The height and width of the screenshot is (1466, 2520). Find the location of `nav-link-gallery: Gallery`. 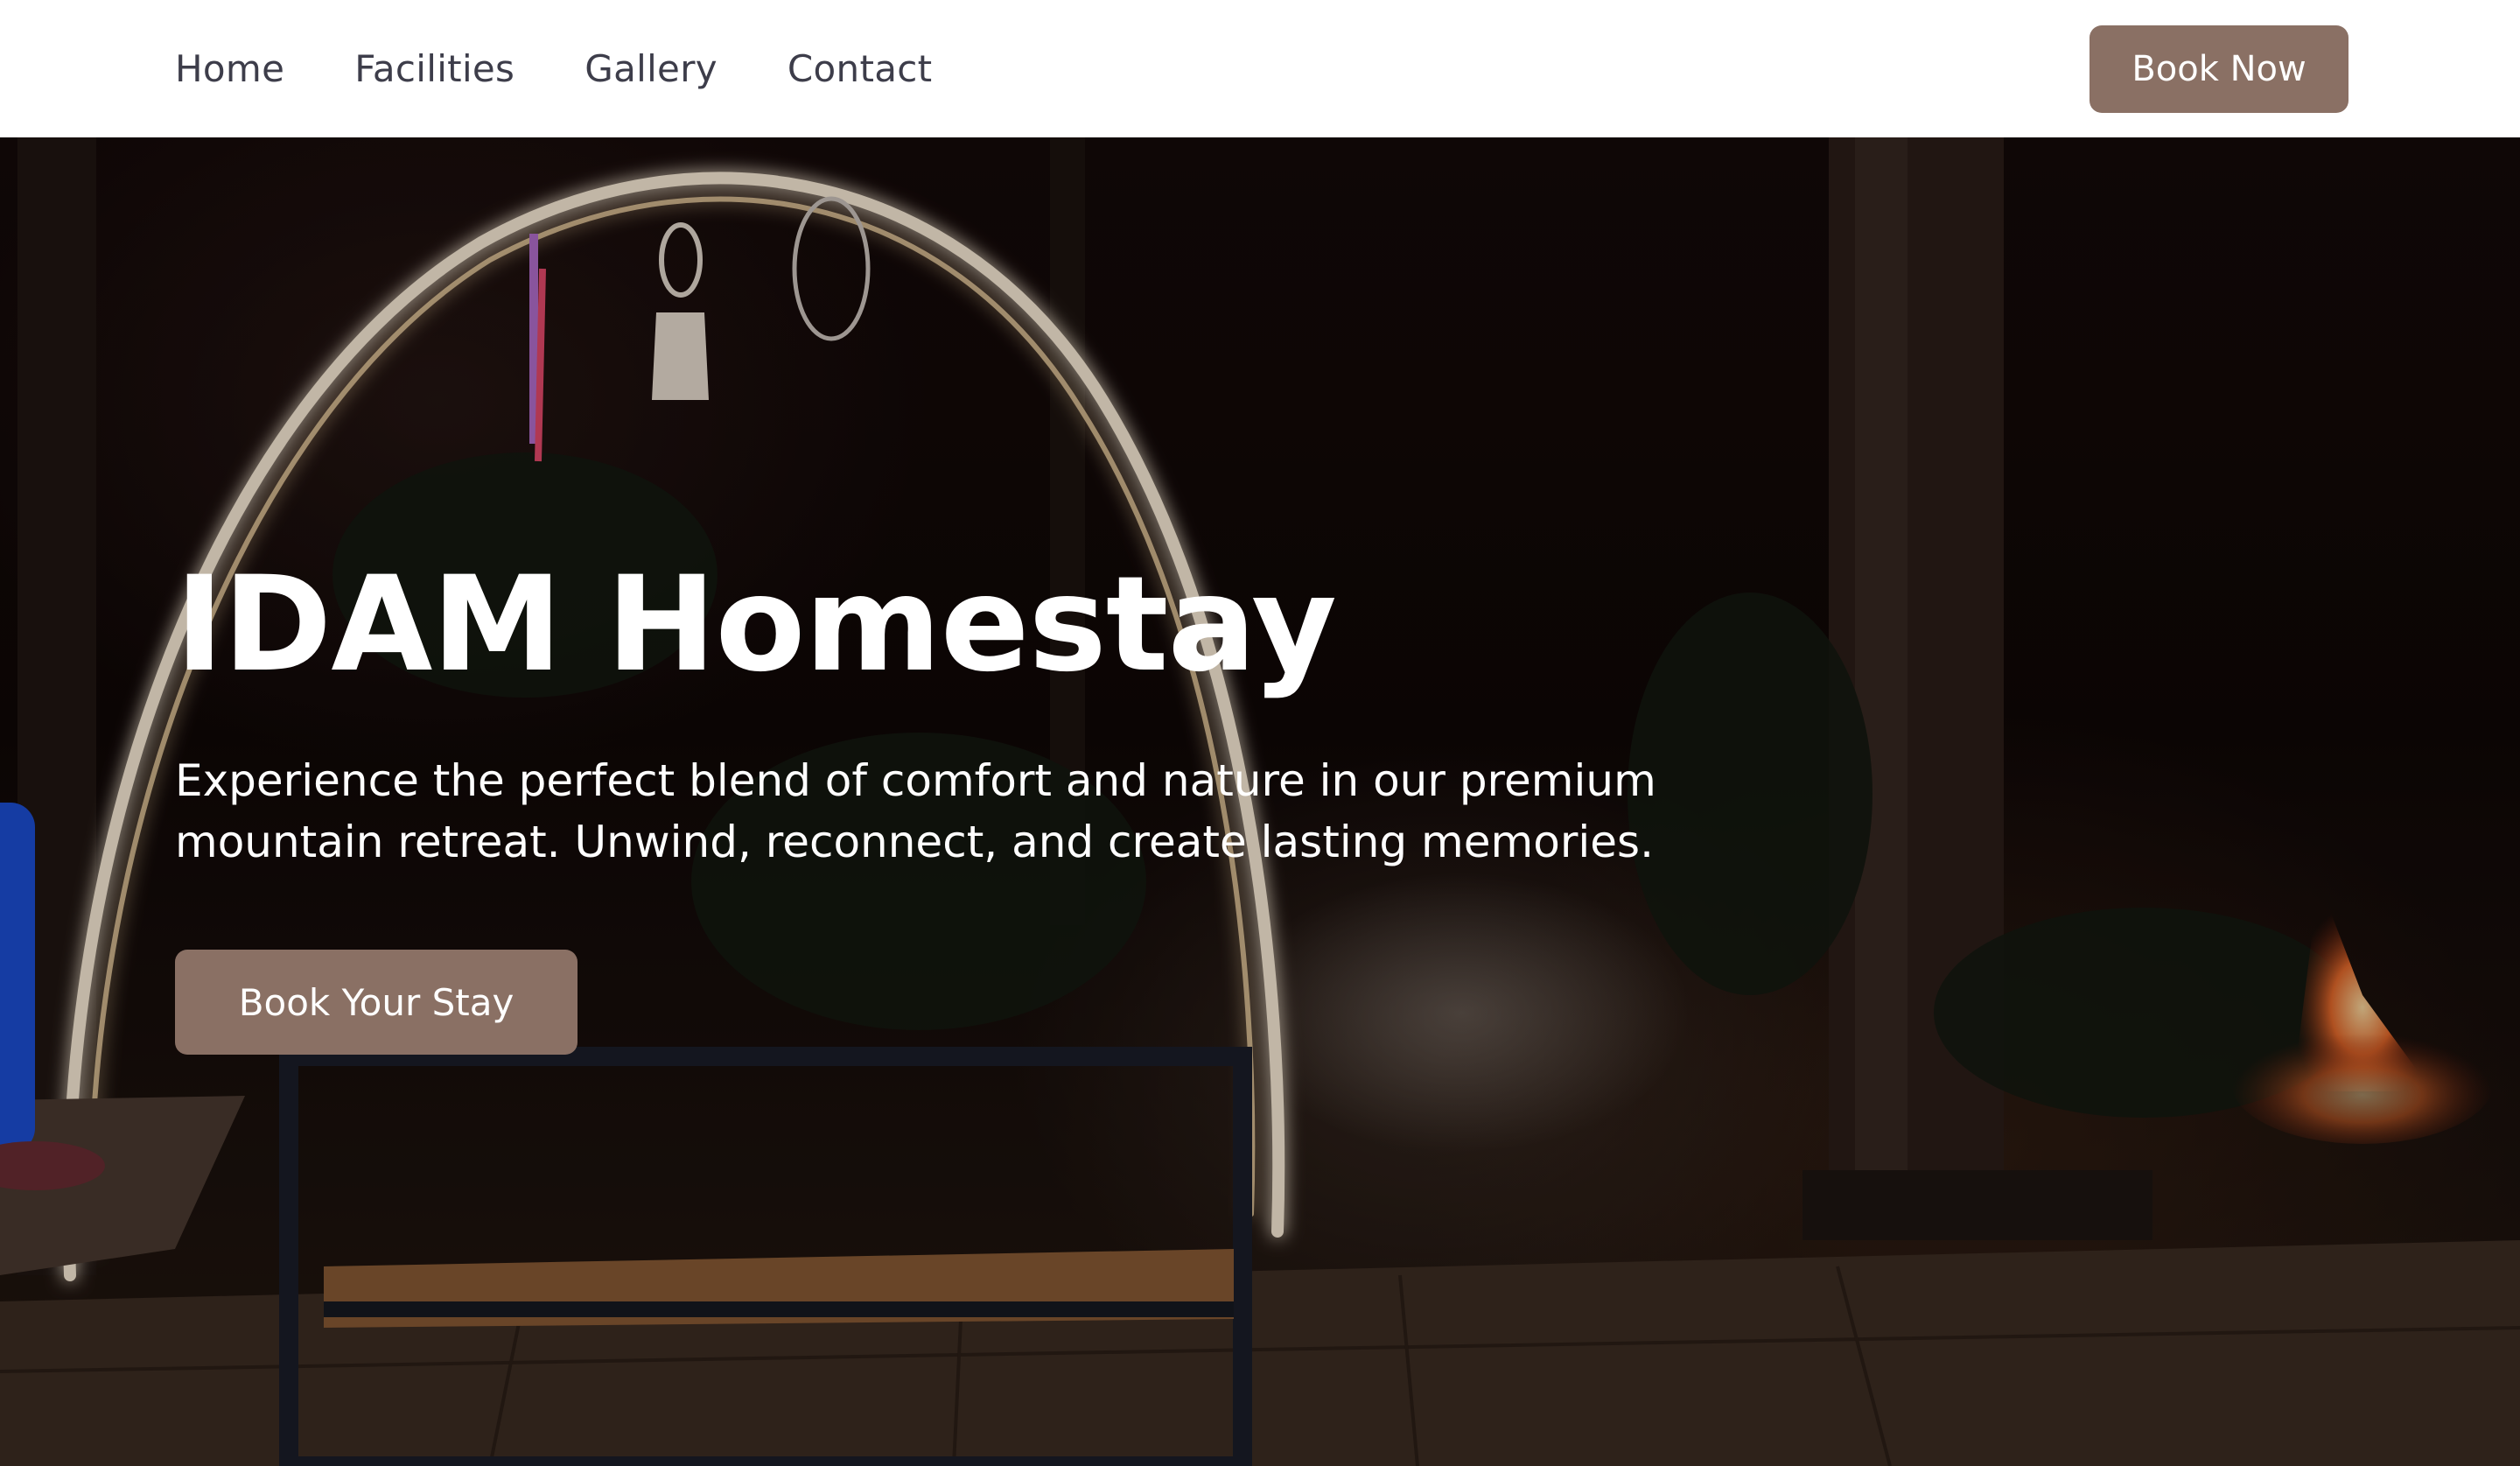

nav-link-gallery: Gallery is located at coordinates (651, 68).